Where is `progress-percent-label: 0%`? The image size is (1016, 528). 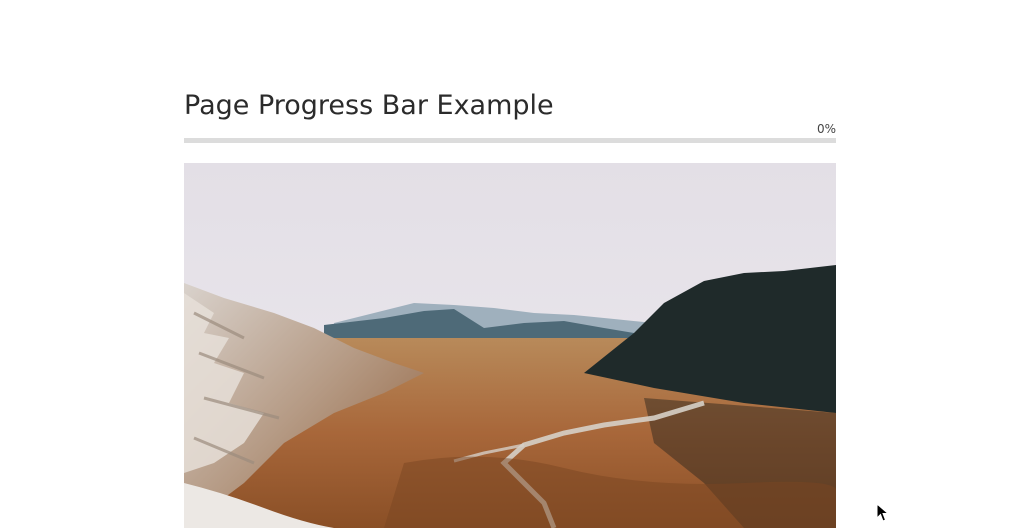
progress-percent-label: 0% is located at coordinates (826, 129).